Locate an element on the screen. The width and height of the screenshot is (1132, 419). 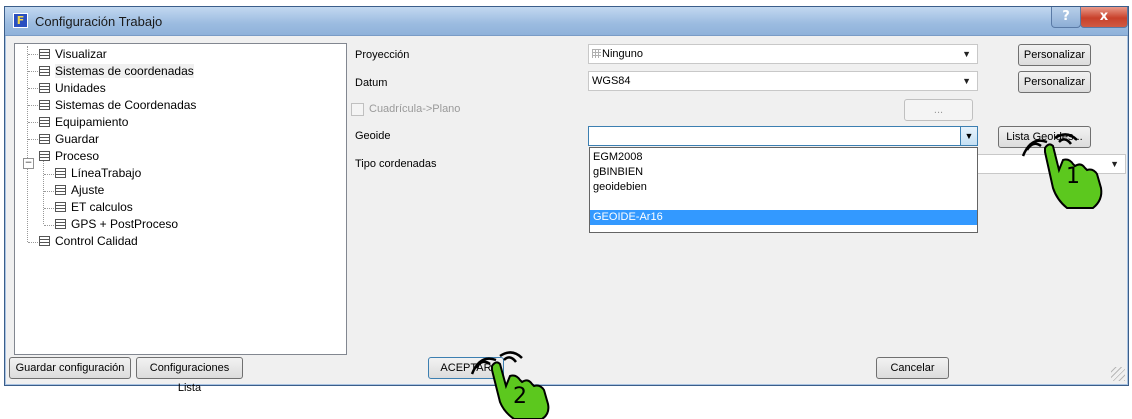
app-icon: F is located at coordinates (20, 20).